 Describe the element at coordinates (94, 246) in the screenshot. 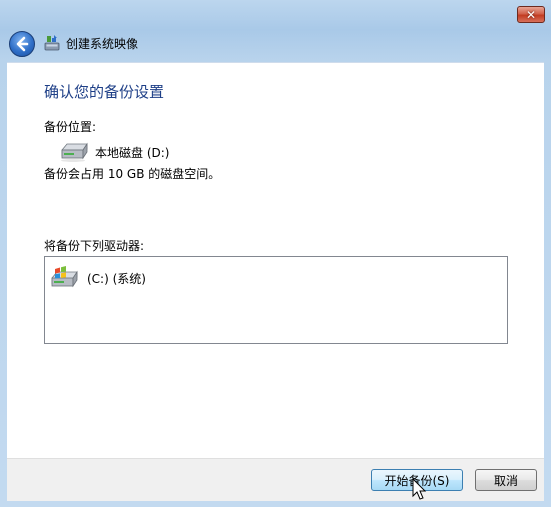

I see `drives-label: 将备份下列驱动器:` at that location.